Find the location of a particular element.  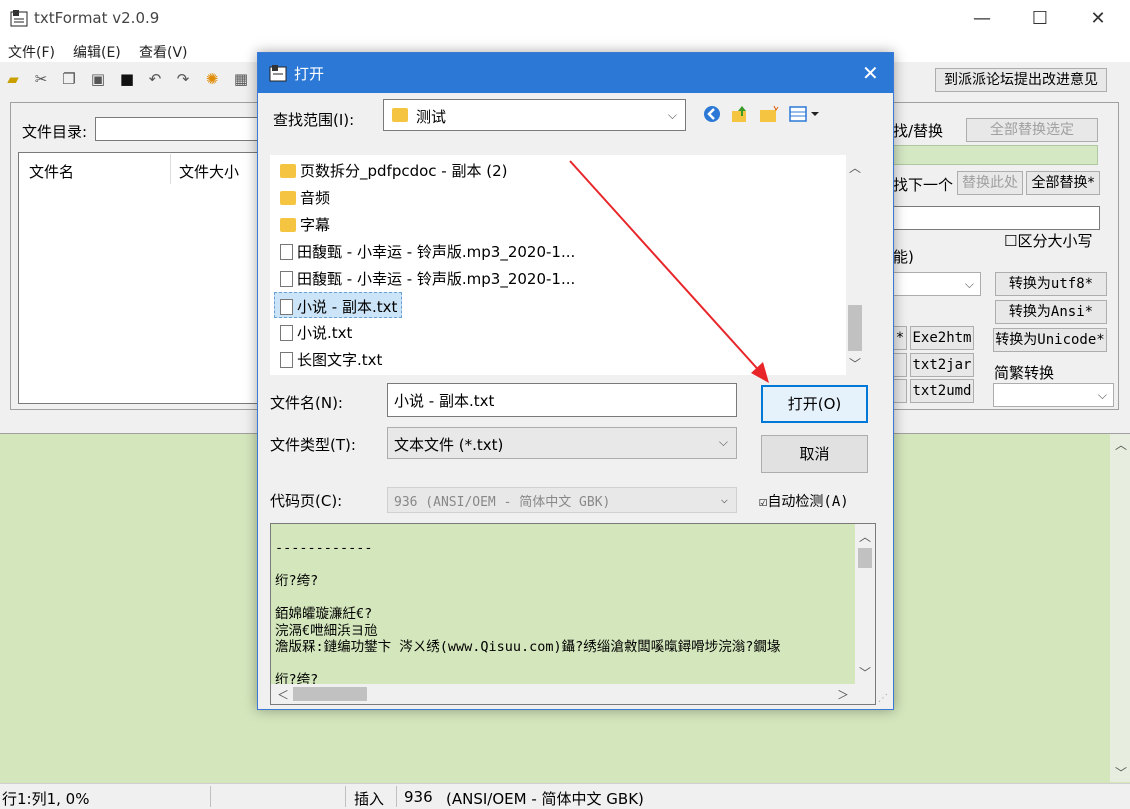

undo-icon: ↶ is located at coordinates (155, 79).